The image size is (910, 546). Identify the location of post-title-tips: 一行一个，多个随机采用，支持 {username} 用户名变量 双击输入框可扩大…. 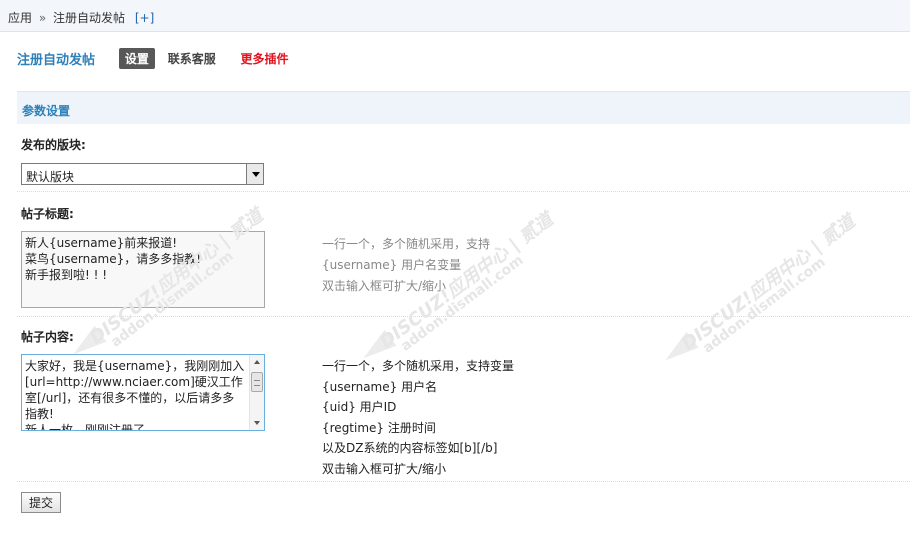
(406, 265).